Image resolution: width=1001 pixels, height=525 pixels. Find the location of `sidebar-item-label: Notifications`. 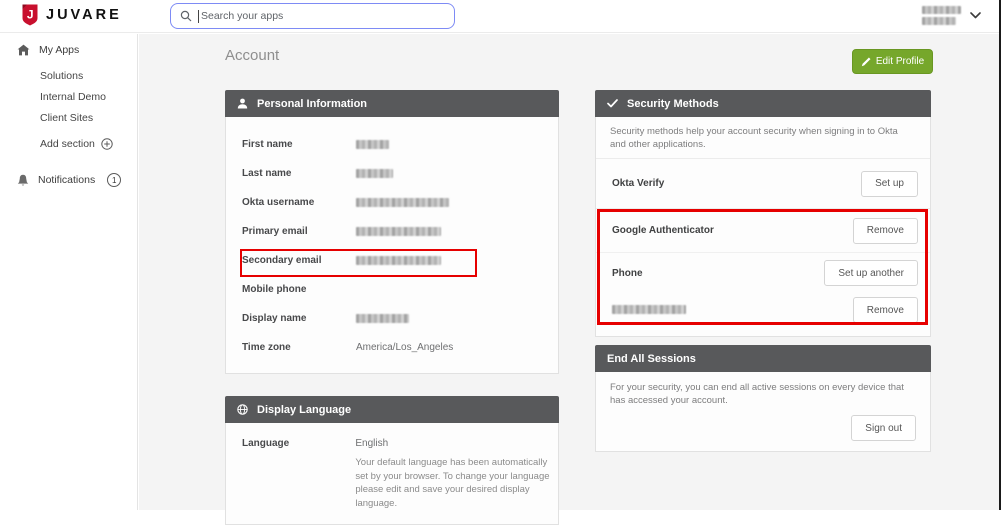

sidebar-item-label: Notifications is located at coordinates (67, 180).